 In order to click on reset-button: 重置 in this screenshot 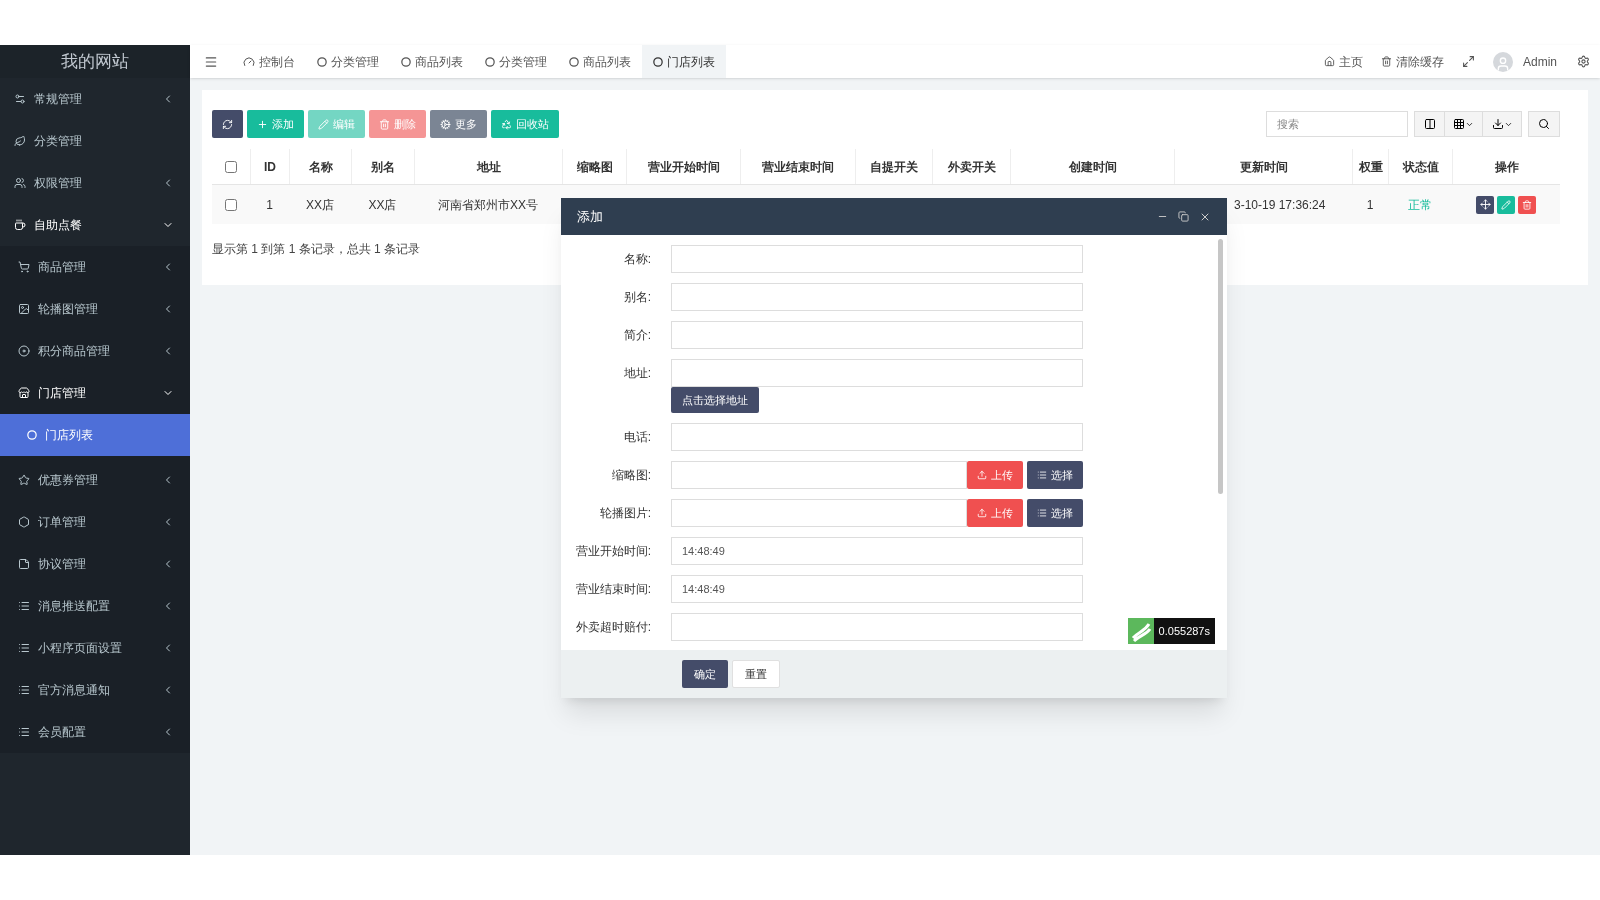, I will do `click(756, 674)`.